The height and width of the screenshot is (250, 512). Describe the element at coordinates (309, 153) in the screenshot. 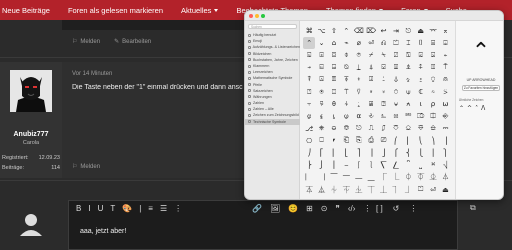

I see `glyph-cell: ⎠` at that location.